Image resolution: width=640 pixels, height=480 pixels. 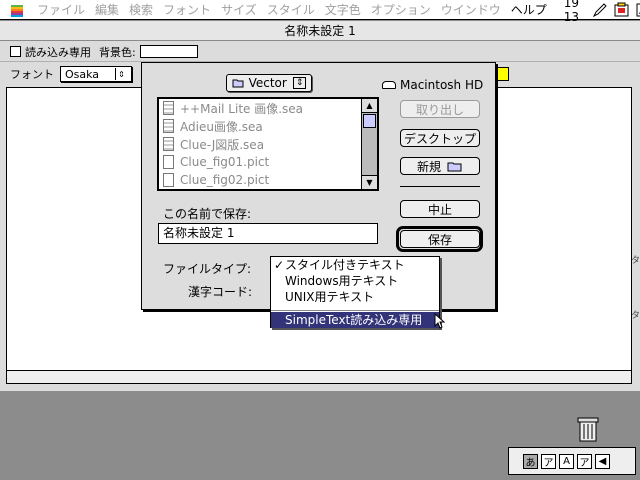 What do you see at coordinates (58, 52) in the screenshot?
I see `readonly-label: 読み込み専用` at bounding box center [58, 52].